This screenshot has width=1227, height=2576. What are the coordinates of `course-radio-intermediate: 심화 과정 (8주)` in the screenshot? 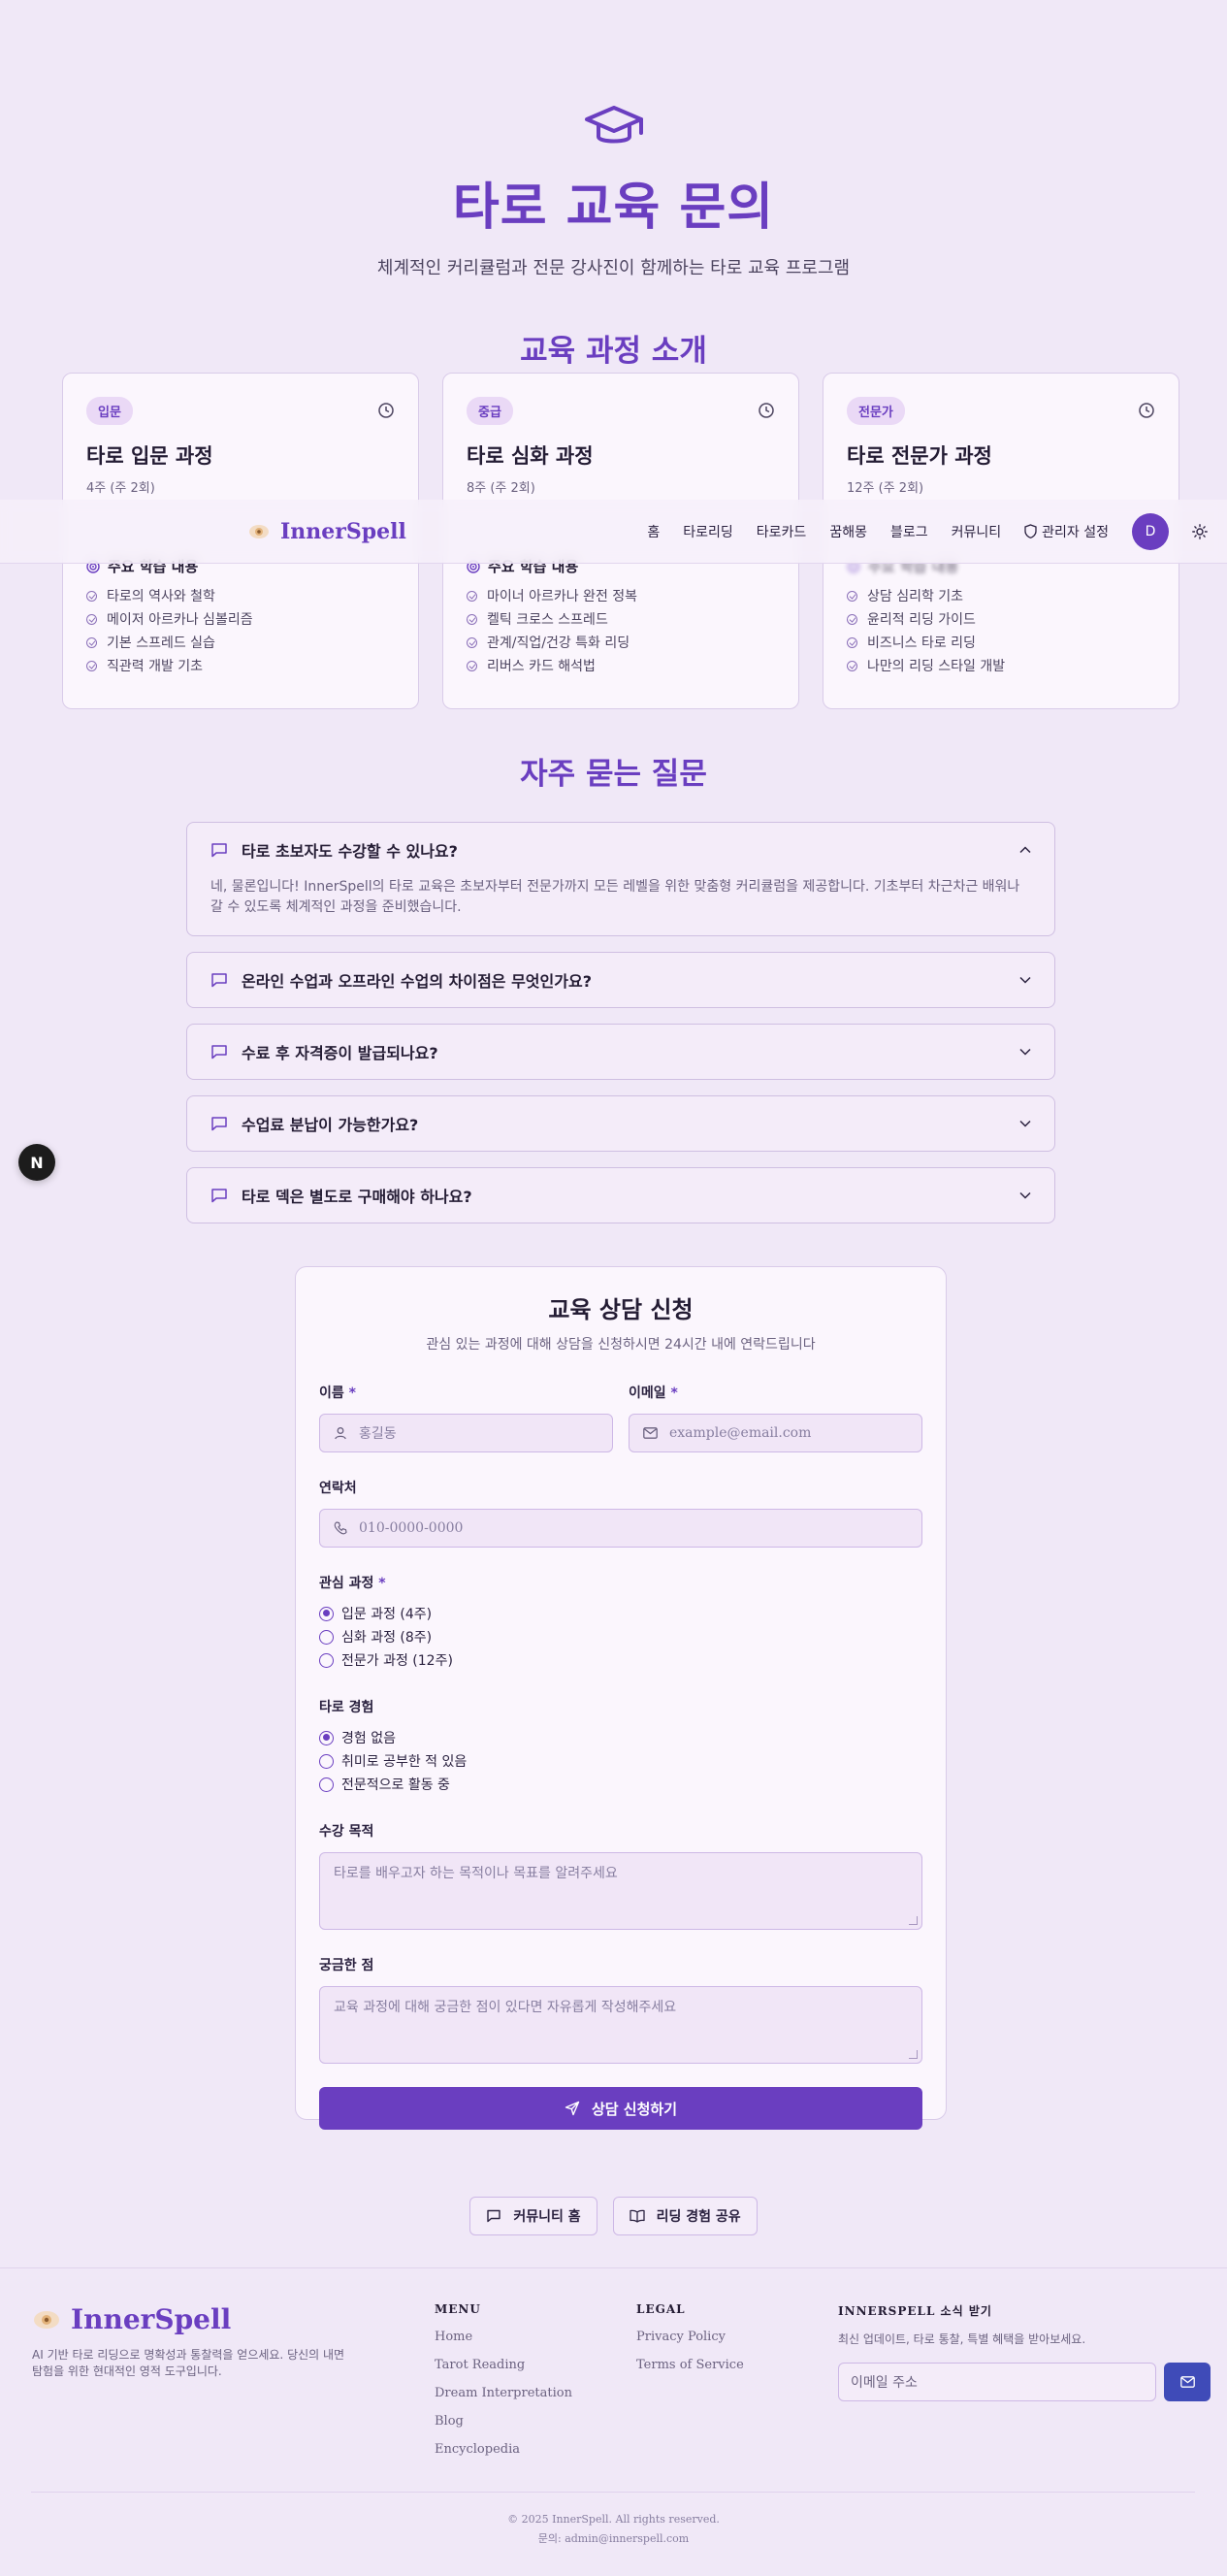 It's located at (620, 1637).